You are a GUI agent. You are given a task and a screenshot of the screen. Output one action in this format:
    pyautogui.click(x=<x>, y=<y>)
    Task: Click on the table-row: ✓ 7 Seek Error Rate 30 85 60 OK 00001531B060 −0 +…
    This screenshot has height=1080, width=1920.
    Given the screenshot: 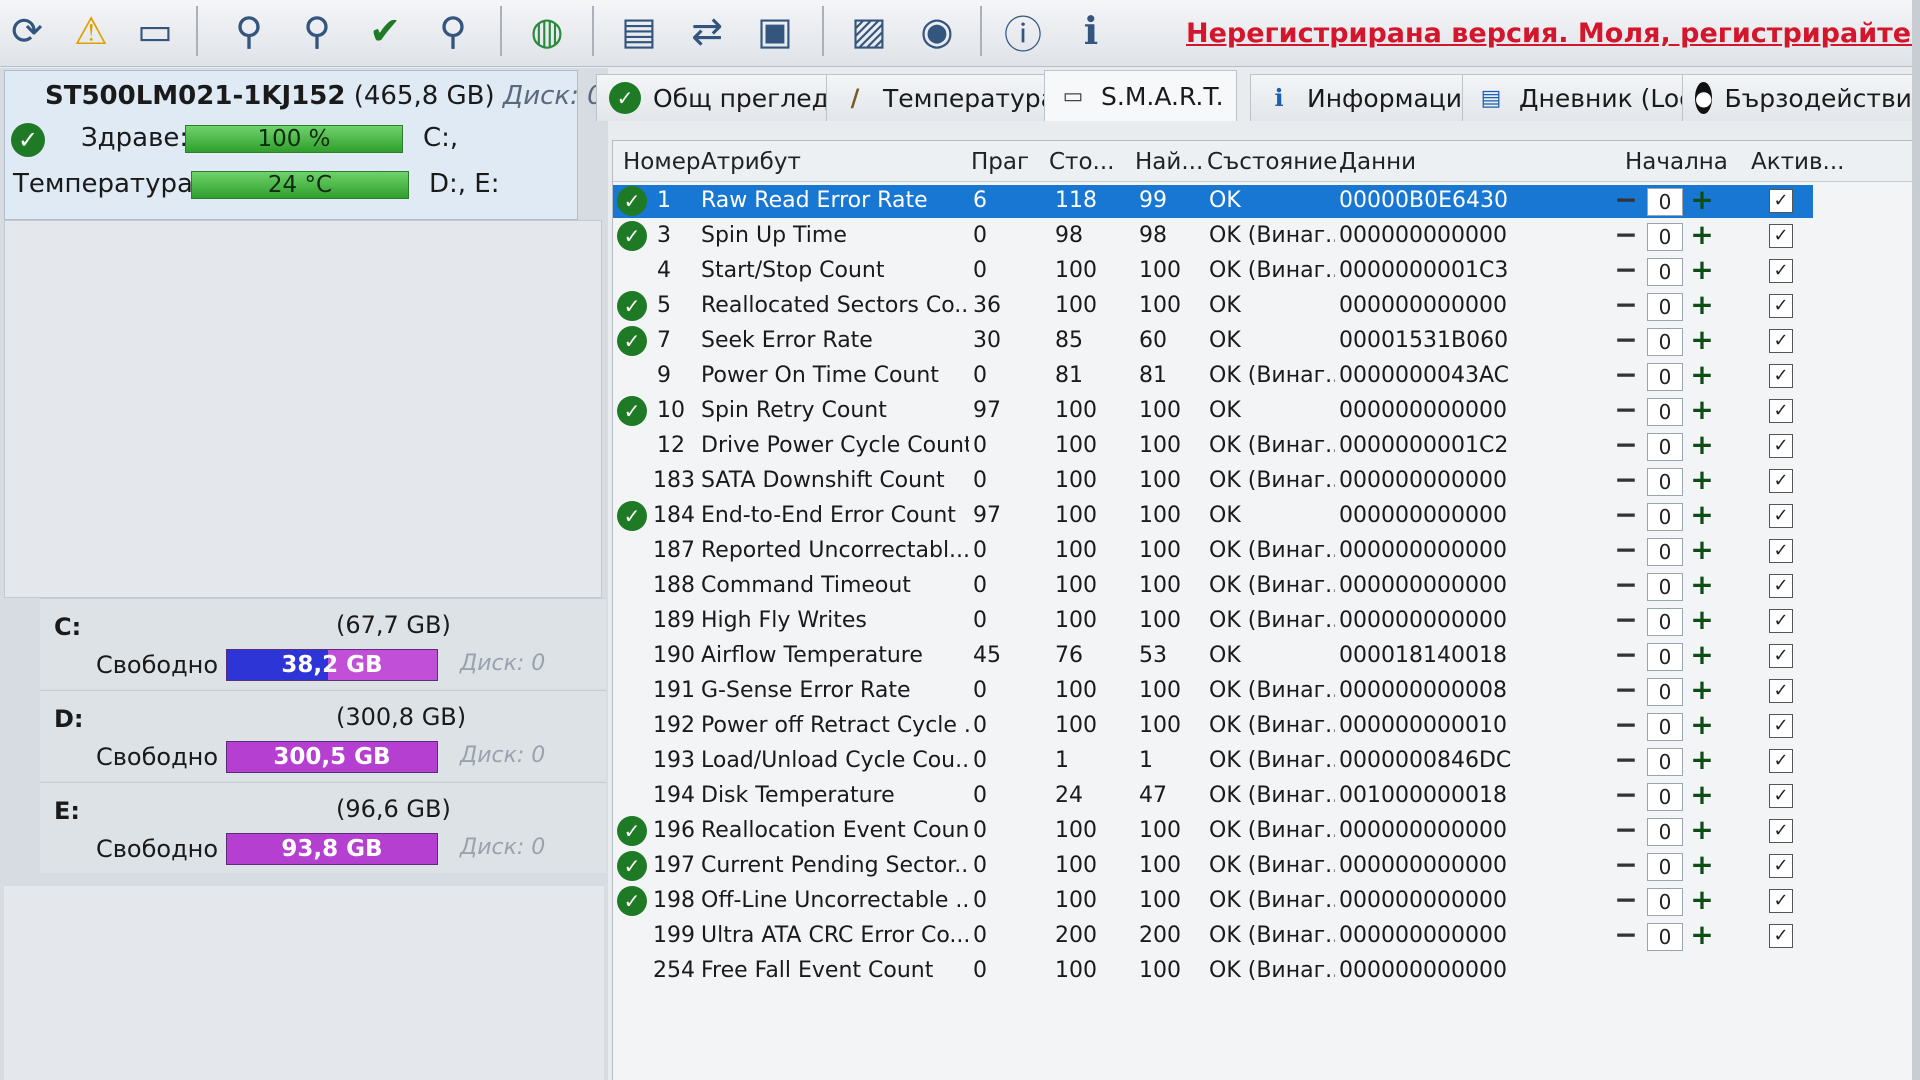 What is the action you would take?
    pyautogui.click(x=1213, y=341)
    